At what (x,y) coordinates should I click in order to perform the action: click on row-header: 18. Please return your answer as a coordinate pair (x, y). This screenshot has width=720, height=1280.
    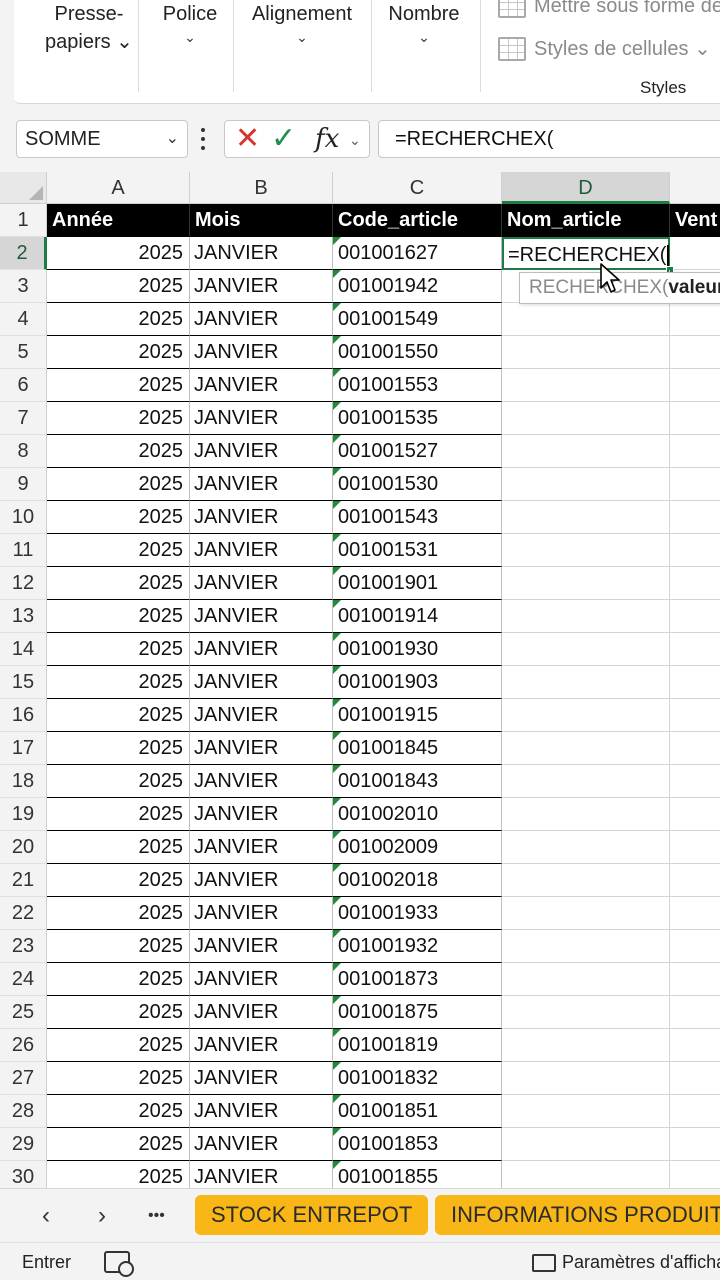
    Looking at the image, I should click on (23, 781).